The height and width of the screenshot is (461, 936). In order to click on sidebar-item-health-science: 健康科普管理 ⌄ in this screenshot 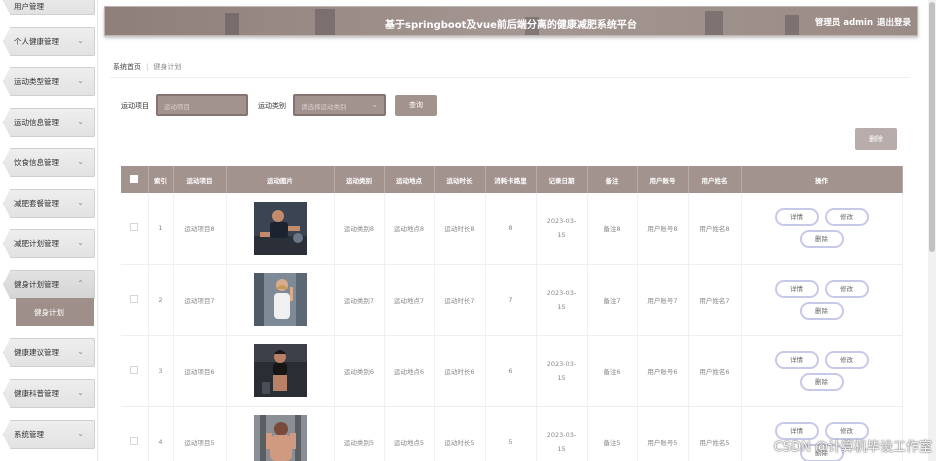, I will do `click(49, 393)`.